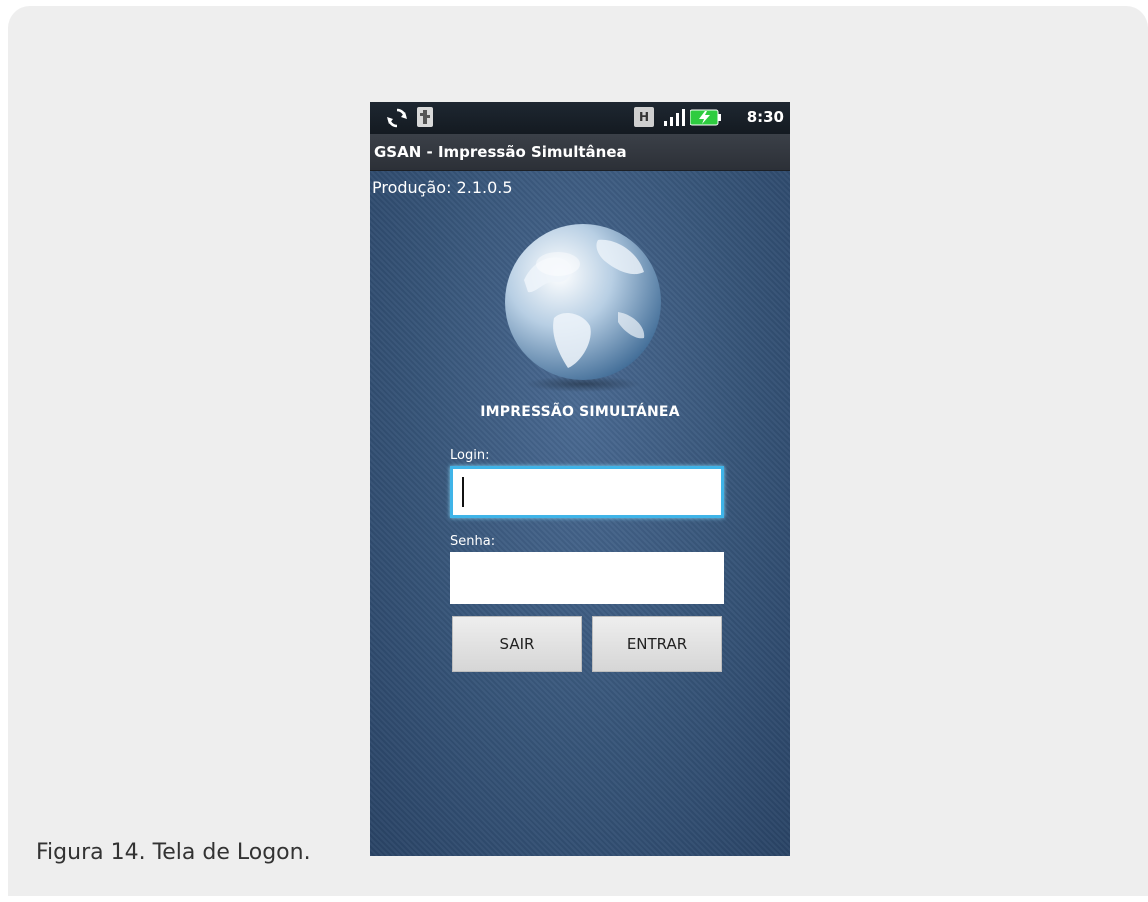 This screenshot has height=902, width=1148. I want to click on status-bar: H 8:30, so click(580, 118).